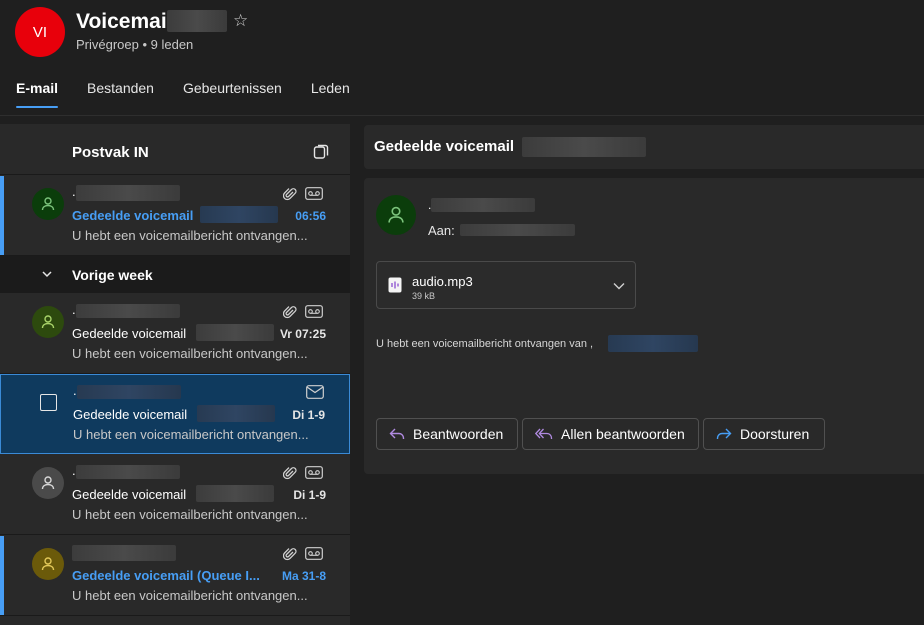  Describe the element at coordinates (48, 402) in the screenshot. I see `select-checkbox` at that location.